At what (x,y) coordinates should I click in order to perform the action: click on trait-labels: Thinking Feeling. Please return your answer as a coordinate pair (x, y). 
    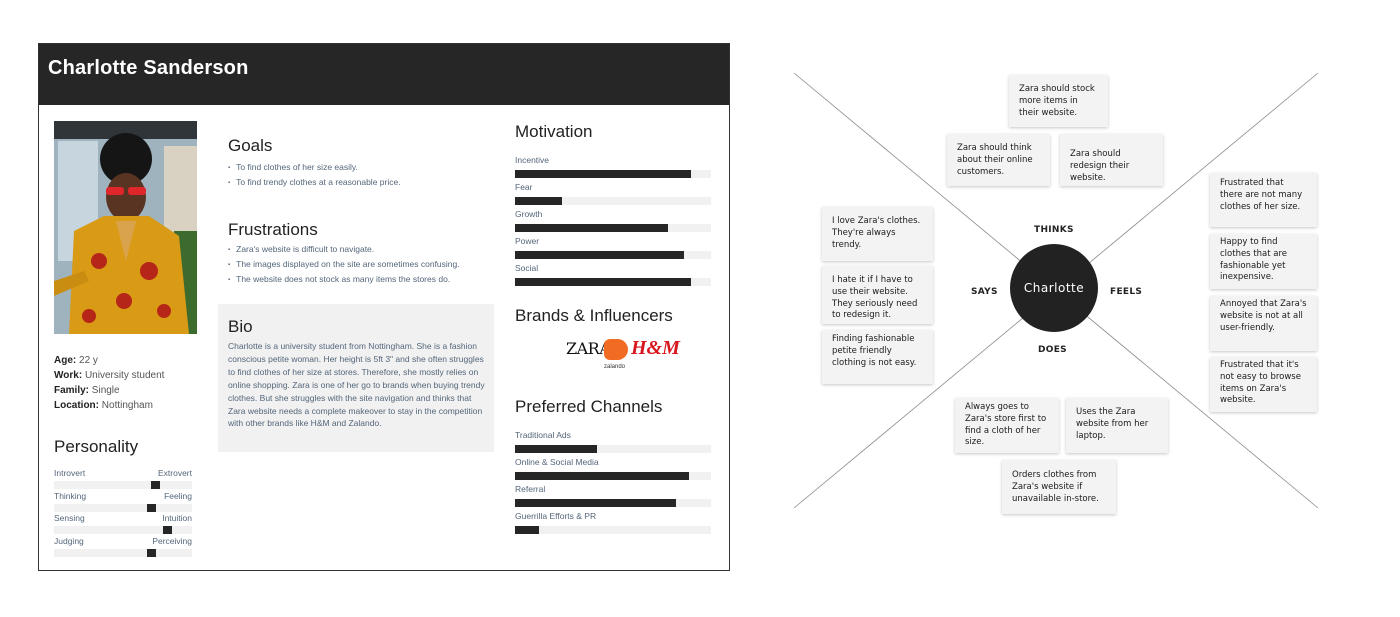
    Looking at the image, I should click on (123, 496).